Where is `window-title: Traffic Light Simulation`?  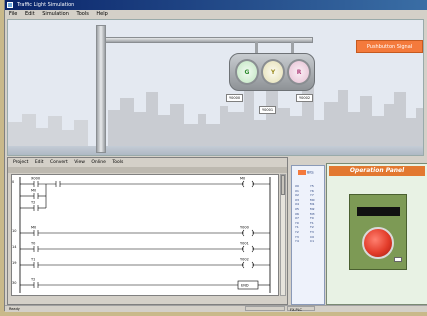 window-title: Traffic Light Simulation is located at coordinates (46, 5).